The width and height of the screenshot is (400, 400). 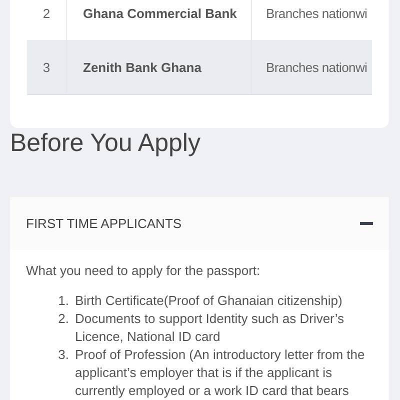 I want to click on table-cell: Branches nationwi, so click(x=312, y=67).